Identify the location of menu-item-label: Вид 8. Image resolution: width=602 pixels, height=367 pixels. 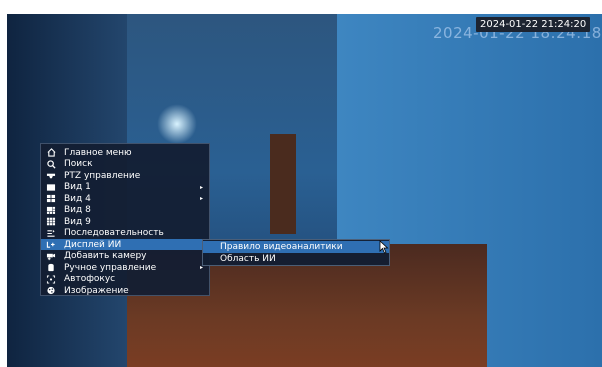
(77, 210).